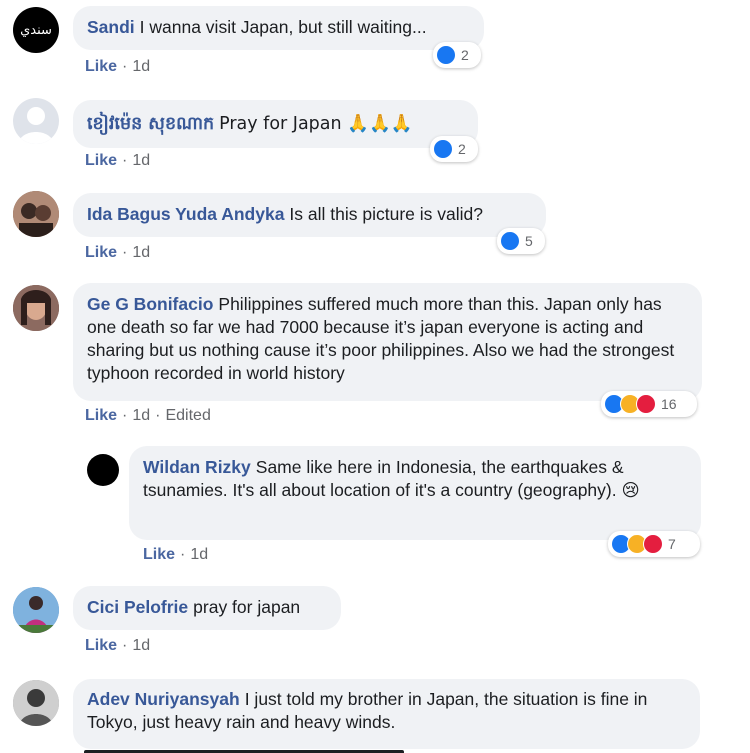 This screenshot has width=750, height=753. Describe the element at coordinates (521, 241) in the screenshot. I see `reactions-badge: 5` at that location.